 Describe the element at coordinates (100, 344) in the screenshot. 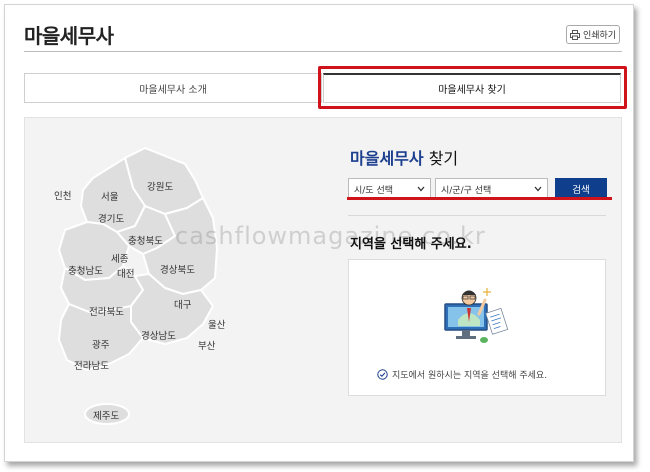

I see `map-label-gwangju: 광주` at that location.